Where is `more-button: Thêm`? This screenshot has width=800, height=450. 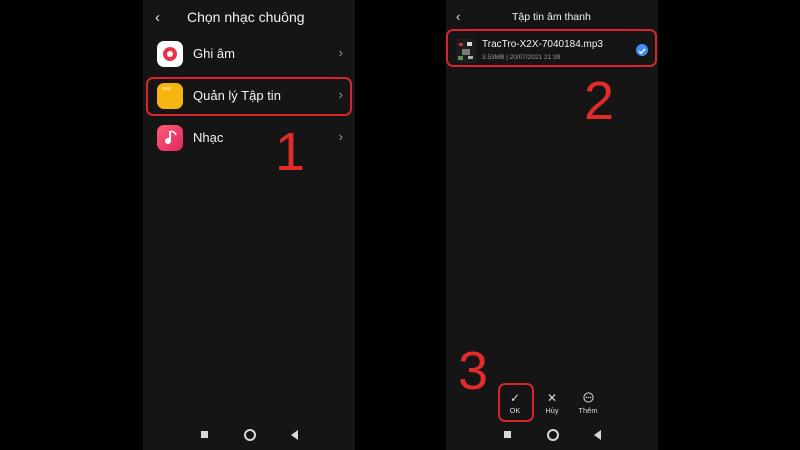 more-button: Thêm is located at coordinates (588, 403).